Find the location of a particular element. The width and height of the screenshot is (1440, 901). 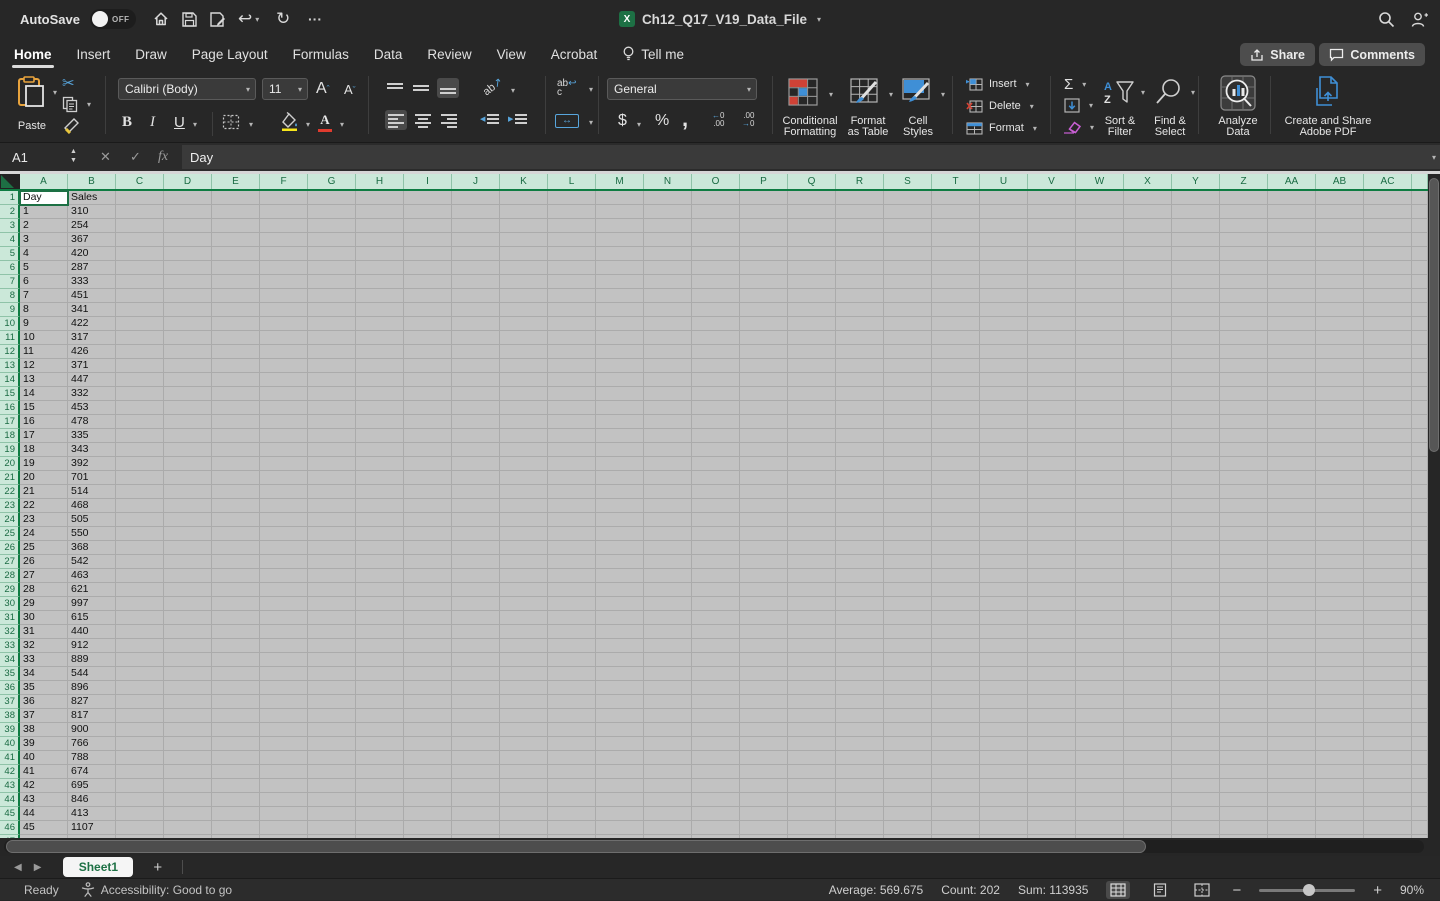

cell-AB13 is located at coordinates (1340, 366).